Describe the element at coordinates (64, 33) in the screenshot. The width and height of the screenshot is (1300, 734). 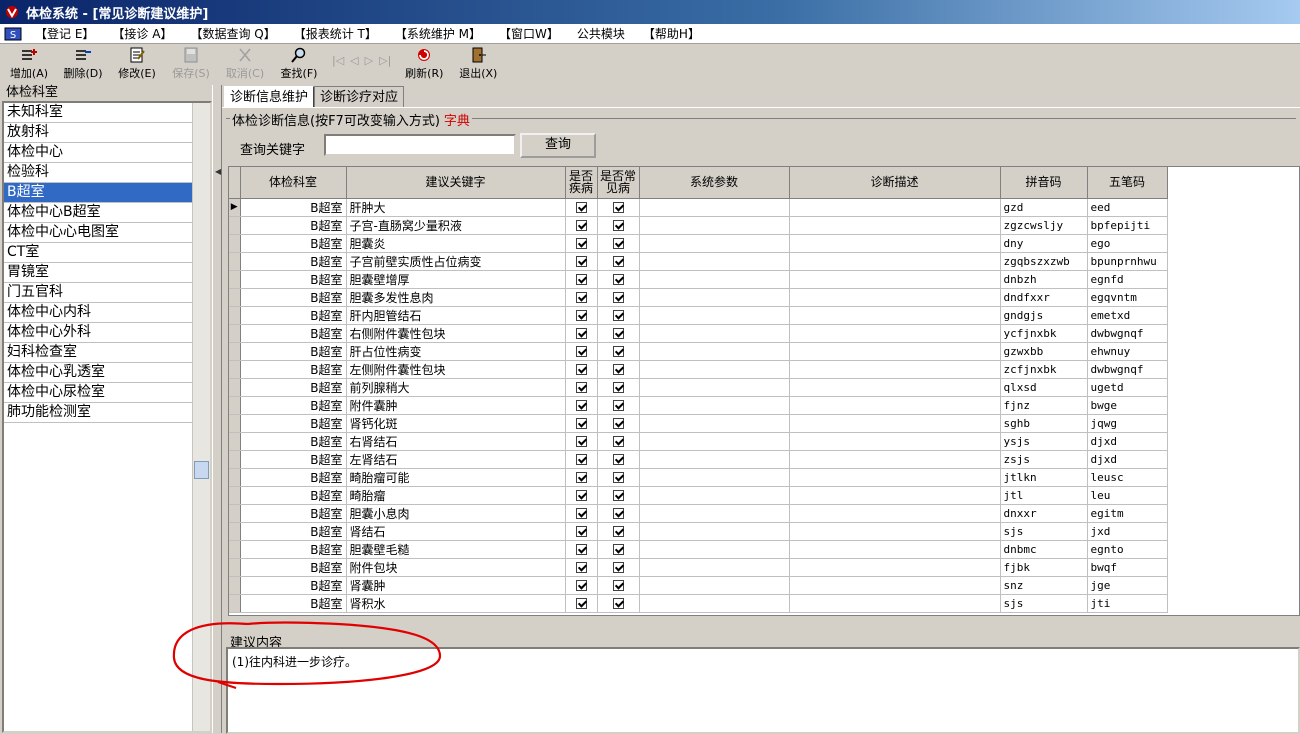
I see `menu-register: 【登记 E】` at that location.